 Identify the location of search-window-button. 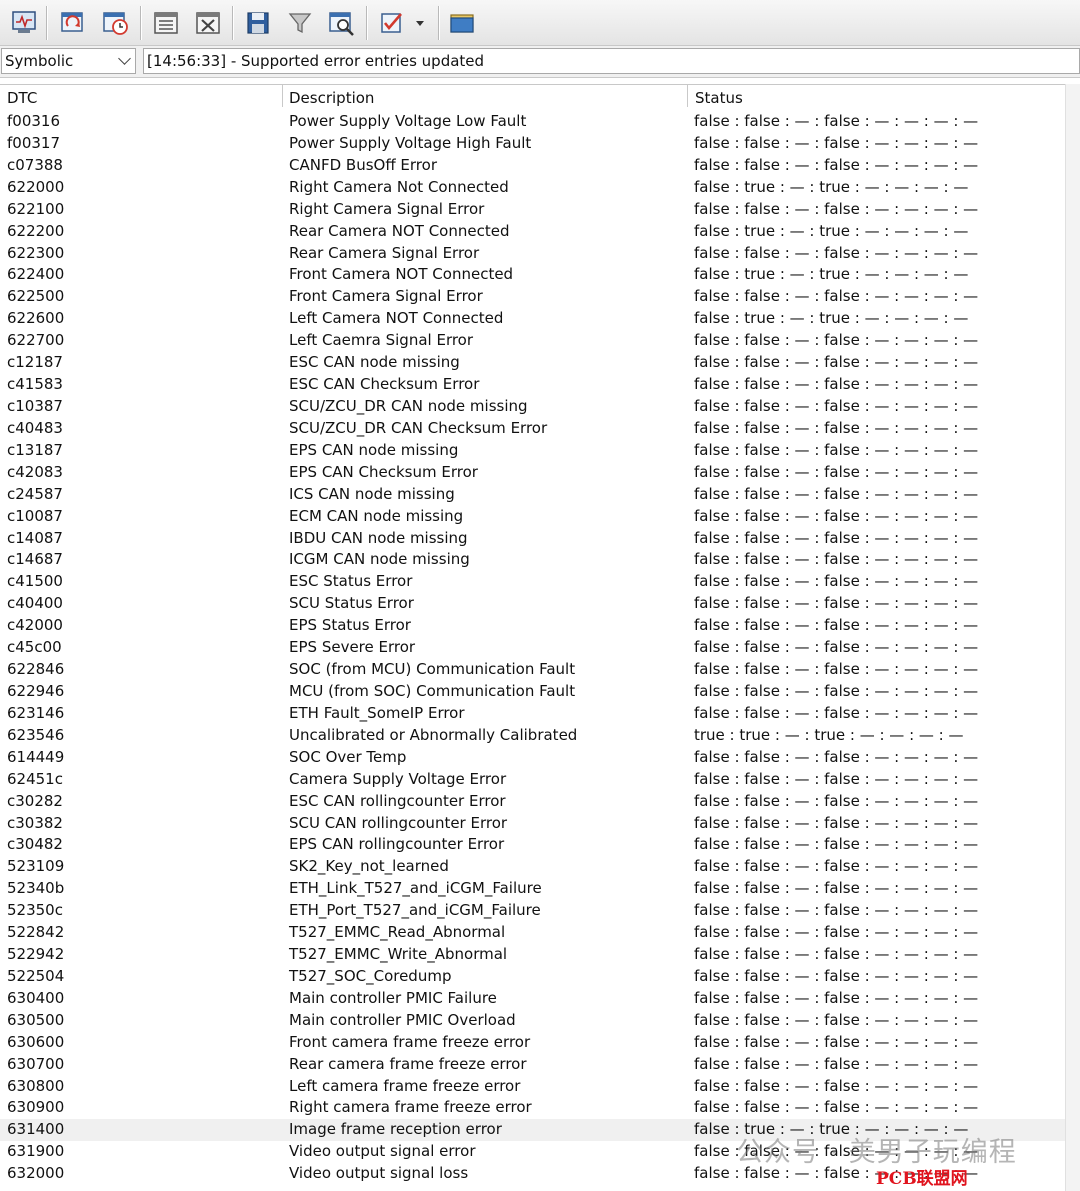
(342, 23).